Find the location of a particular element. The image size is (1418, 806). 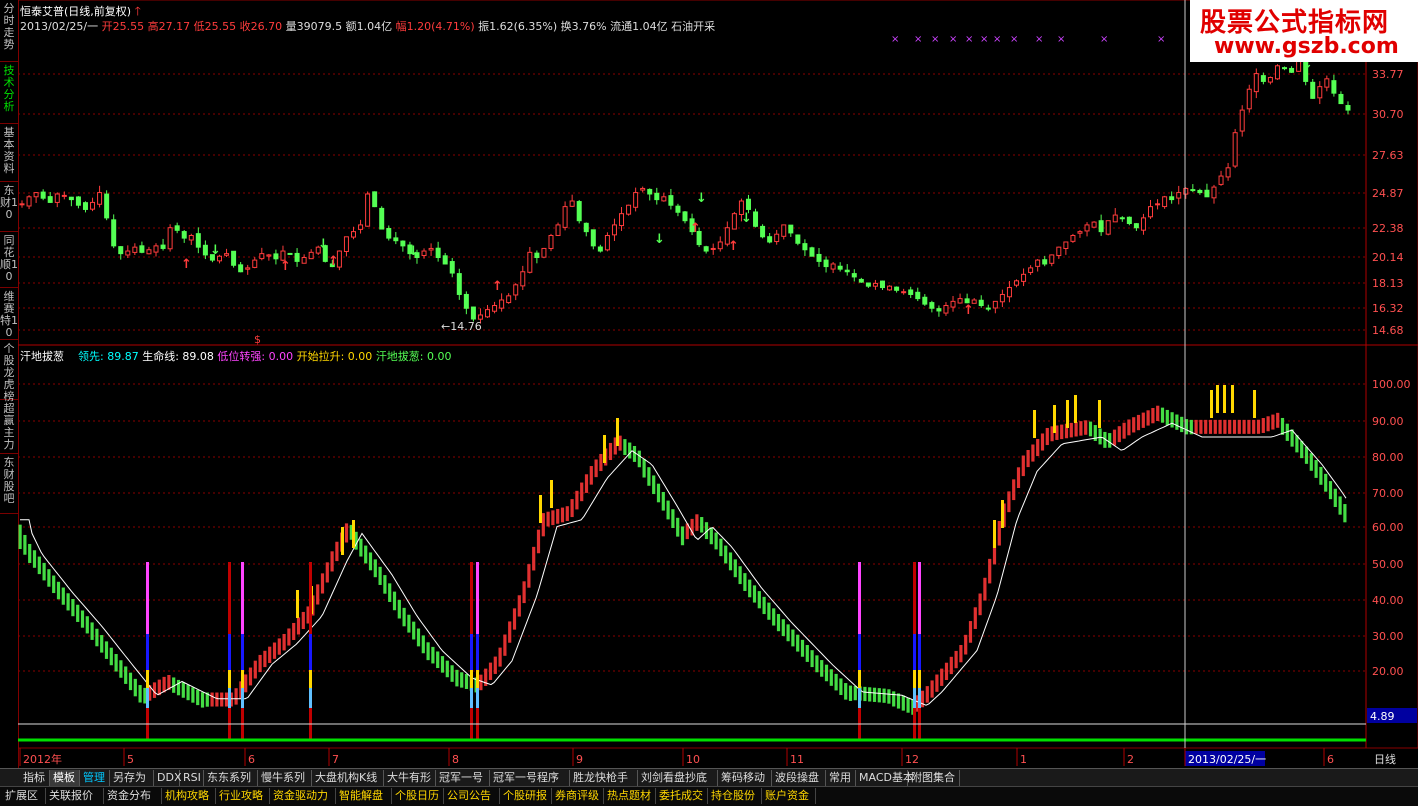

function-tab-3: 机构攻略 is located at coordinates (189, 796).